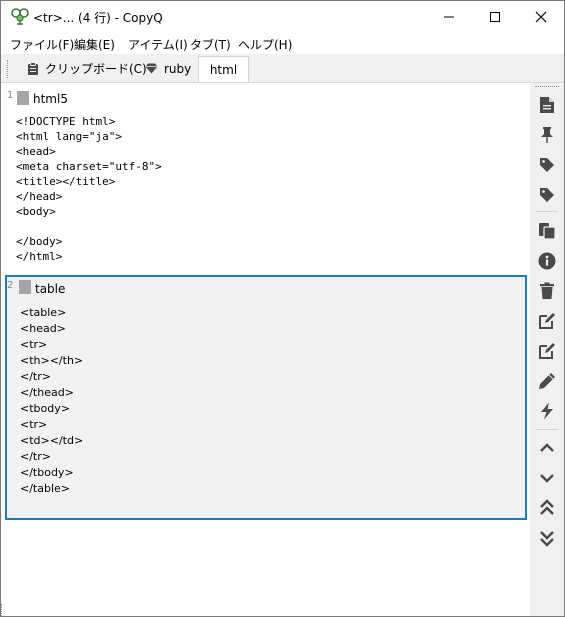 Image resolution: width=565 pixels, height=617 pixels. I want to click on paste-button, so click(547, 231).